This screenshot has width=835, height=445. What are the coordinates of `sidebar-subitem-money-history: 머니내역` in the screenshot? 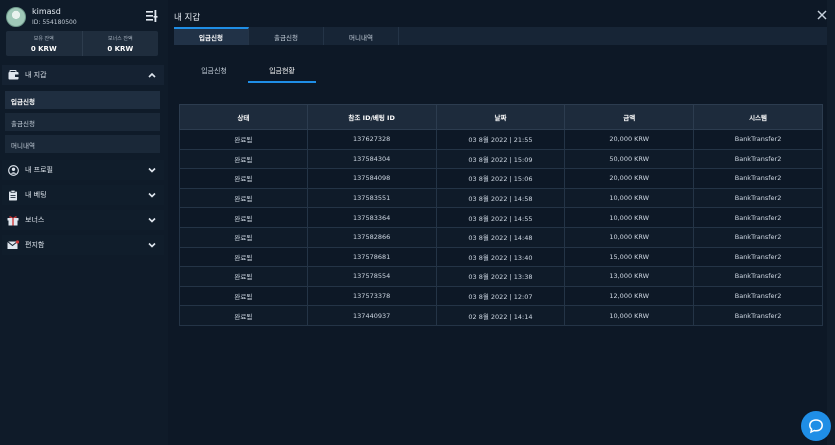 It's located at (82, 144).